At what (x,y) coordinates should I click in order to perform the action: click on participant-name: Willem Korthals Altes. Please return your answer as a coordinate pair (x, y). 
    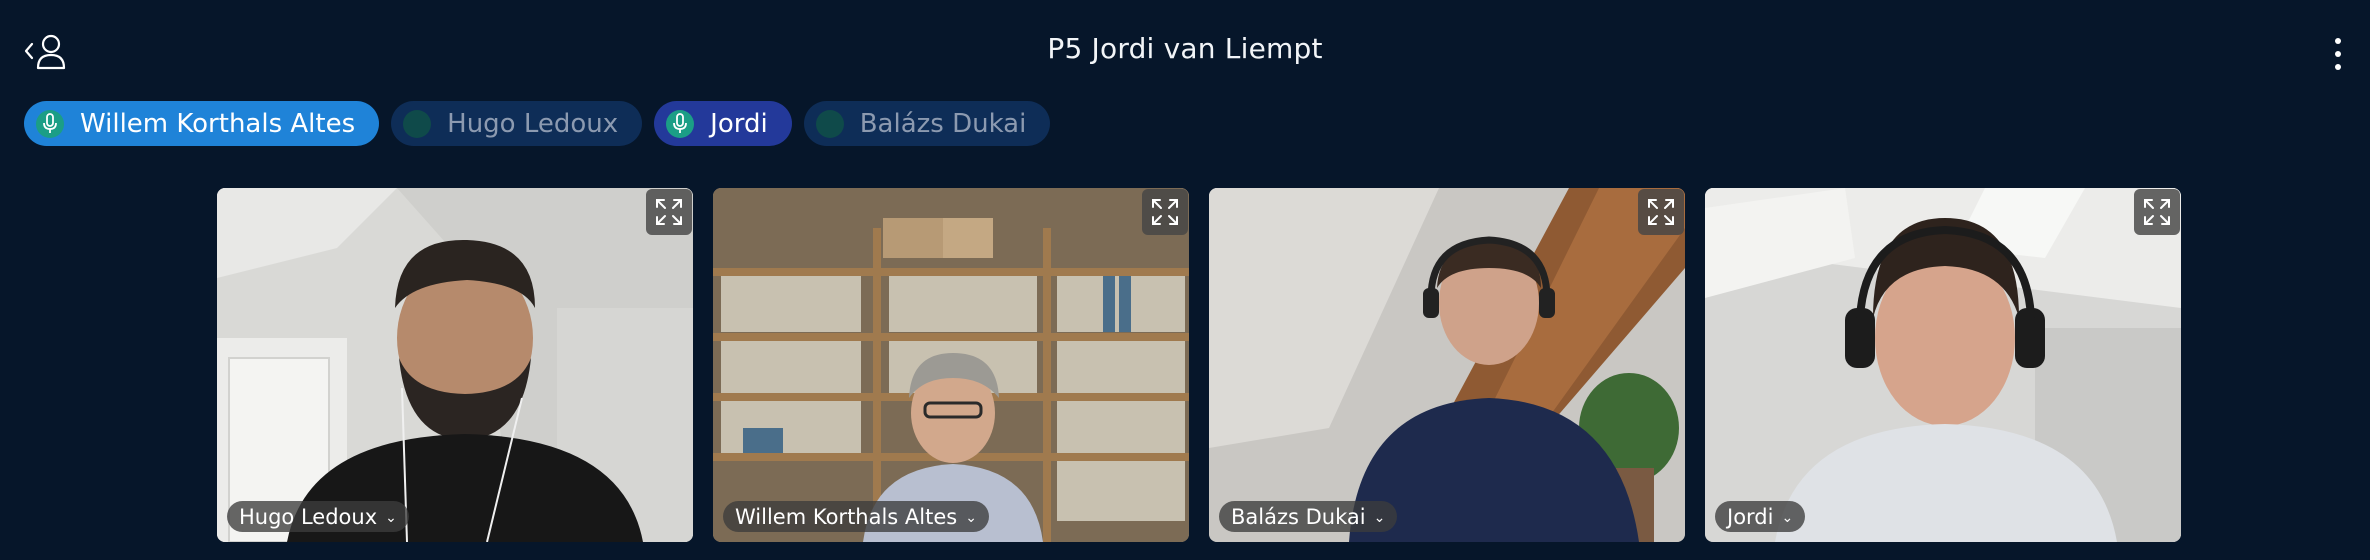
    Looking at the image, I should click on (846, 516).